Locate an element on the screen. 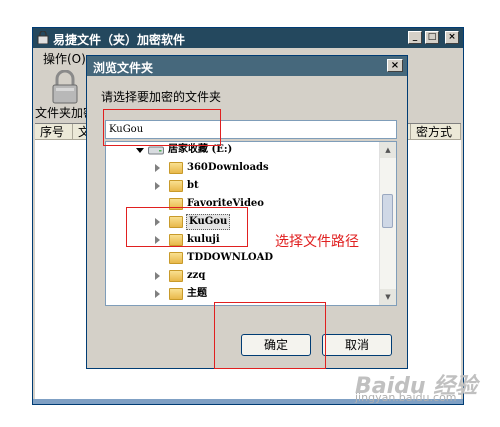  column-header-encrypt-method: 密方式 is located at coordinates (436, 132).